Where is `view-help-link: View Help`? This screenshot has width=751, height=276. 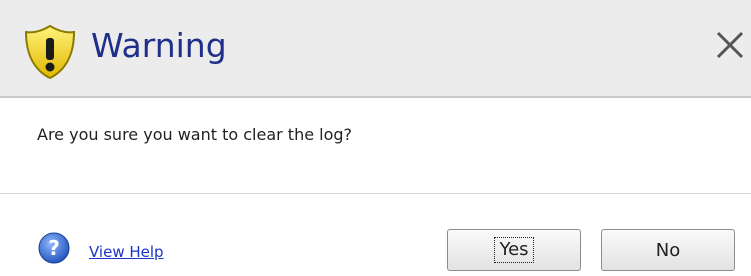
view-help-link: View Help is located at coordinates (126, 252).